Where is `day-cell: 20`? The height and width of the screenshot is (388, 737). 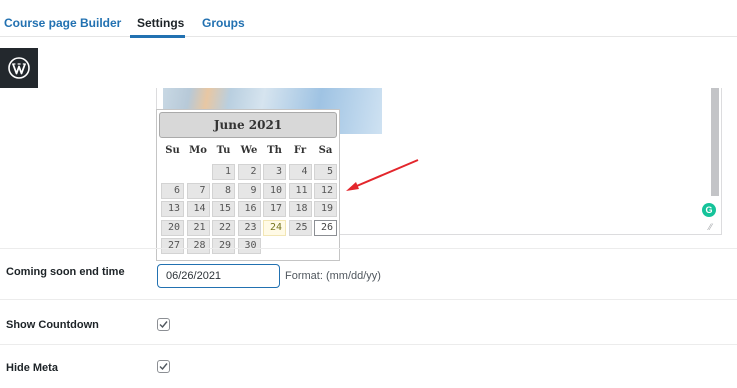 day-cell: 20 is located at coordinates (172, 227).